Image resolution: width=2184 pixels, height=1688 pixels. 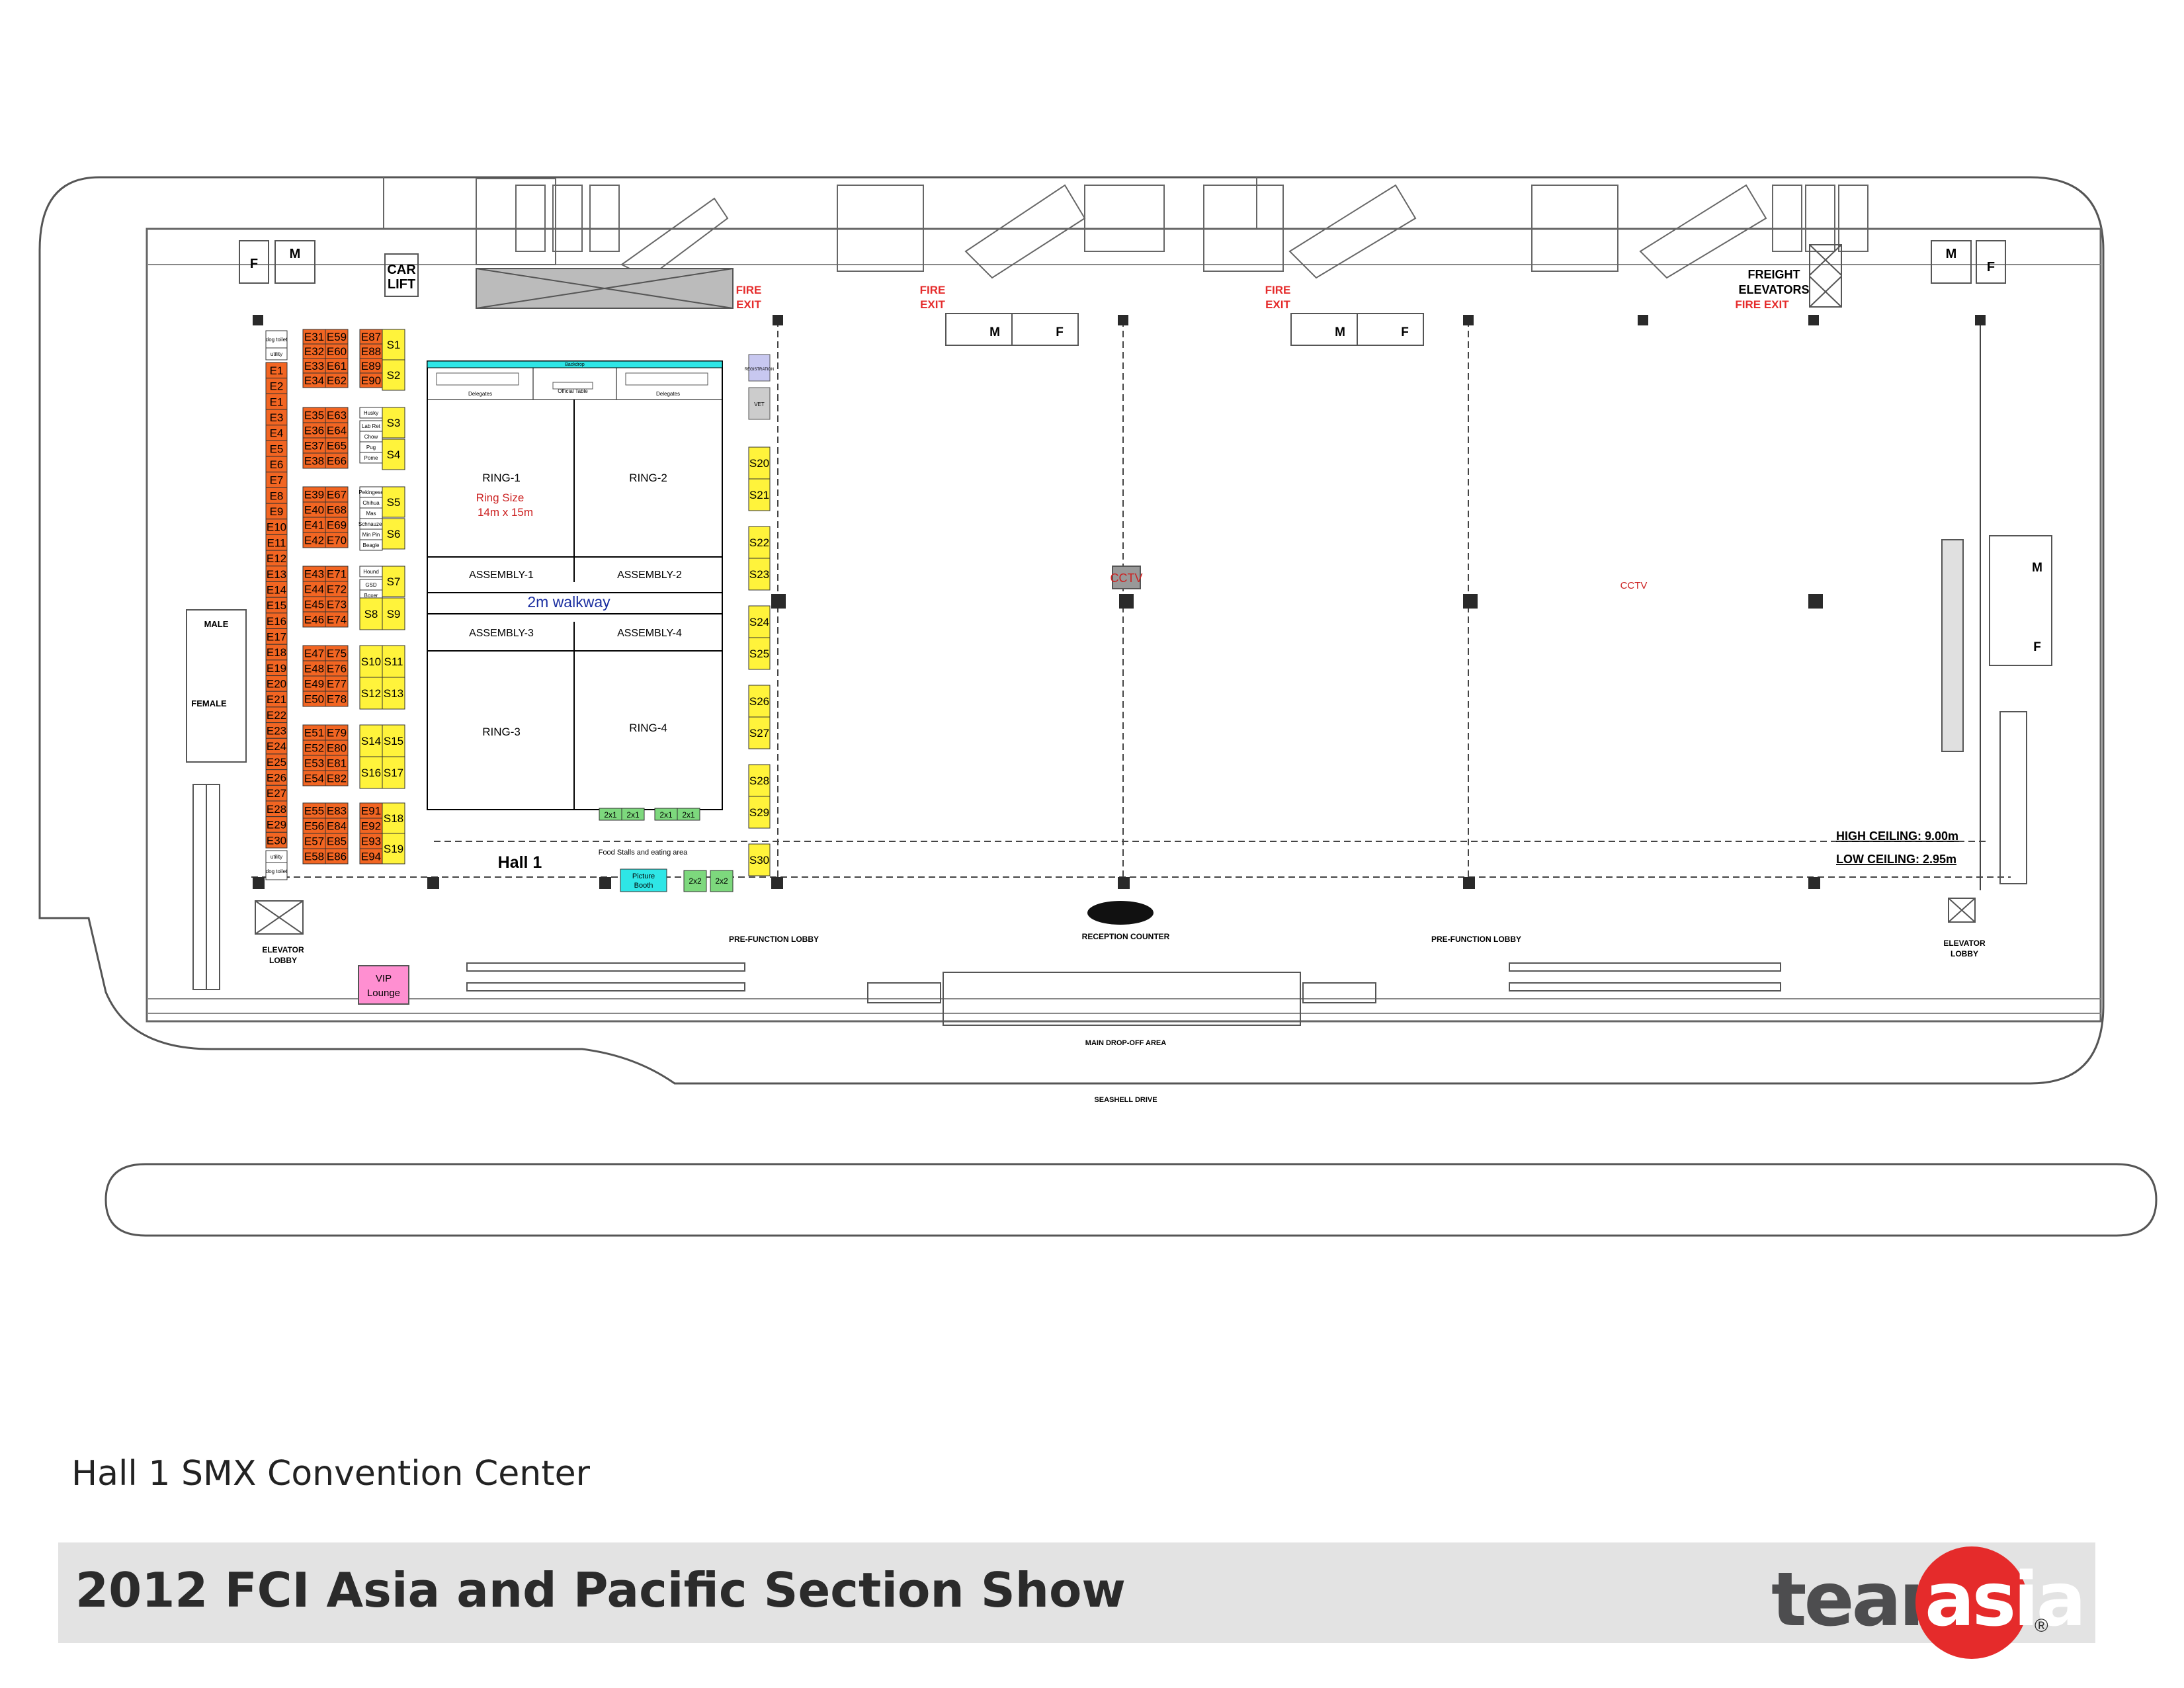 I want to click on seashell-drive-label: SEASHELL DRIVE, so click(x=1125, y=1100).